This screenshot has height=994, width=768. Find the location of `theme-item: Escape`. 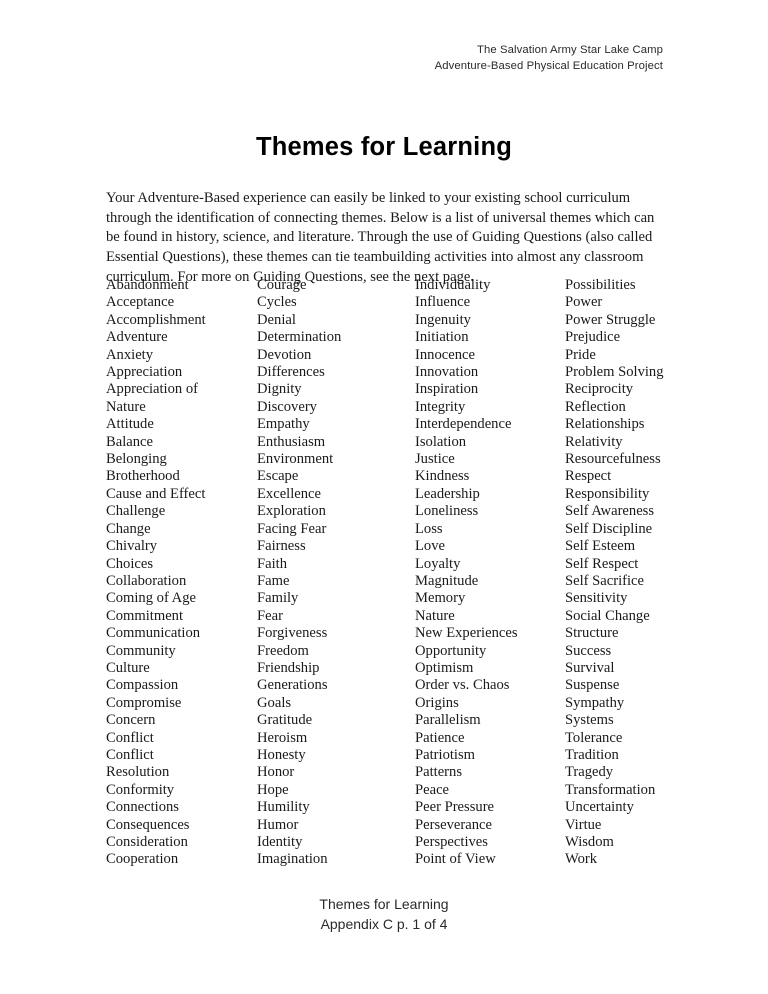

theme-item: Escape is located at coordinates (278, 476).